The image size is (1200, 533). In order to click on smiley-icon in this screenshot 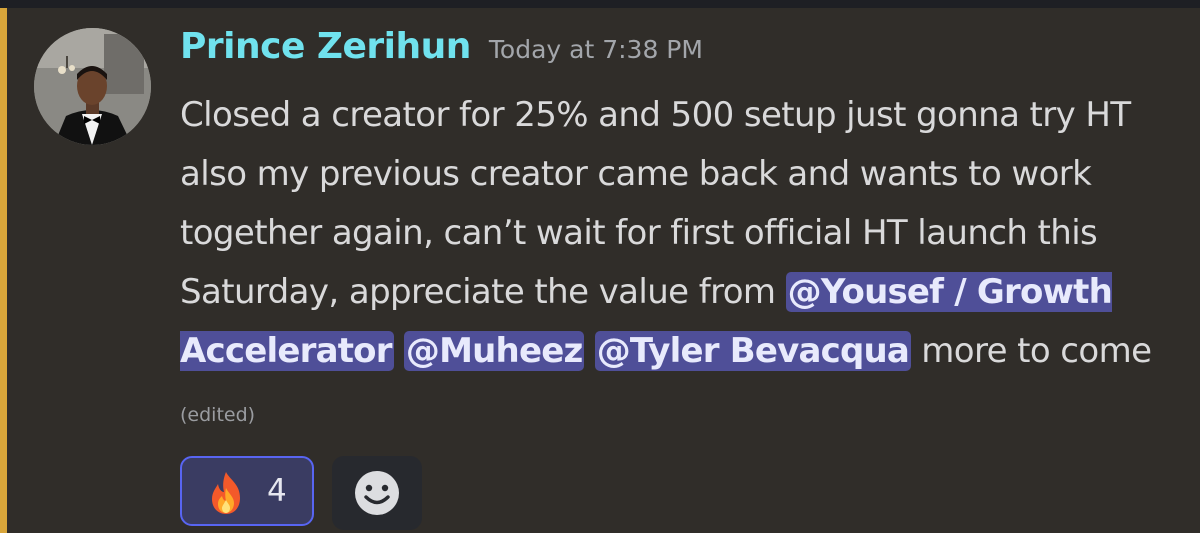, I will do `click(377, 493)`.